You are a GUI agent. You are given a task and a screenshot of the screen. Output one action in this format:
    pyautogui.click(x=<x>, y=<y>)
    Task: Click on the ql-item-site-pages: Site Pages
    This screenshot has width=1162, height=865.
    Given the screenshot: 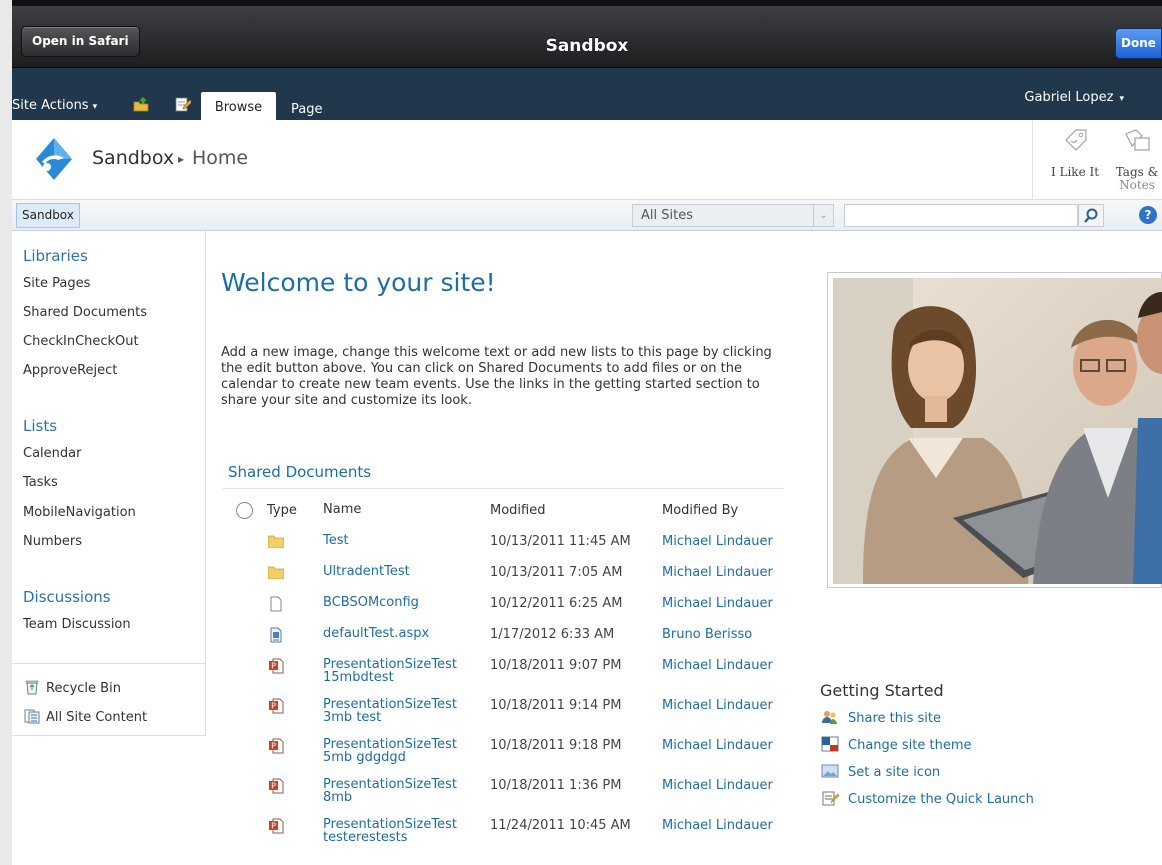 What is the action you would take?
    pyautogui.click(x=56, y=283)
    